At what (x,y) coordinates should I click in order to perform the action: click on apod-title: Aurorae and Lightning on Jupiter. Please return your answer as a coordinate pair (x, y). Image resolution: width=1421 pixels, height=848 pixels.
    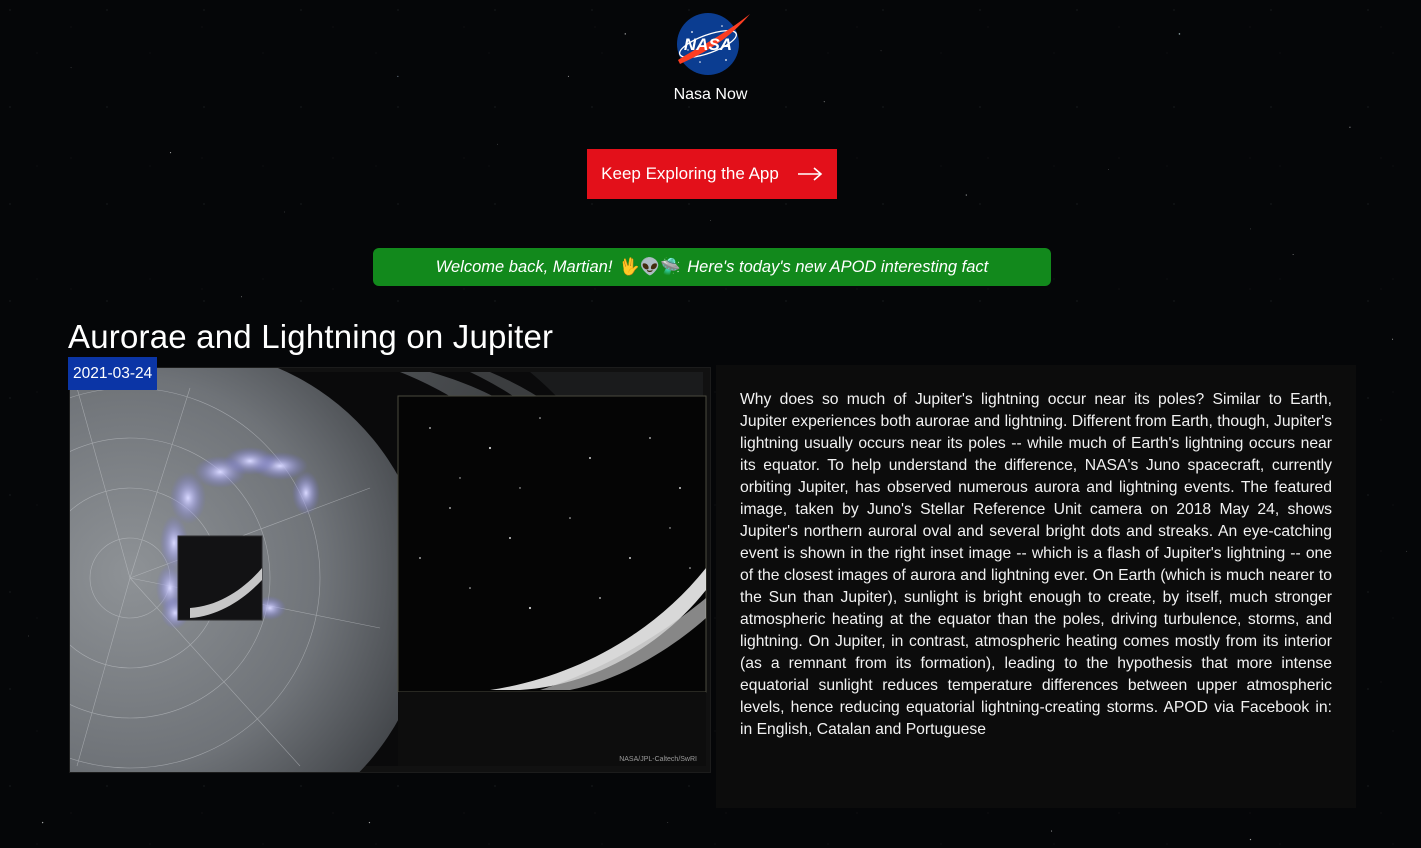
    Looking at the image, I should click on (311, 336).